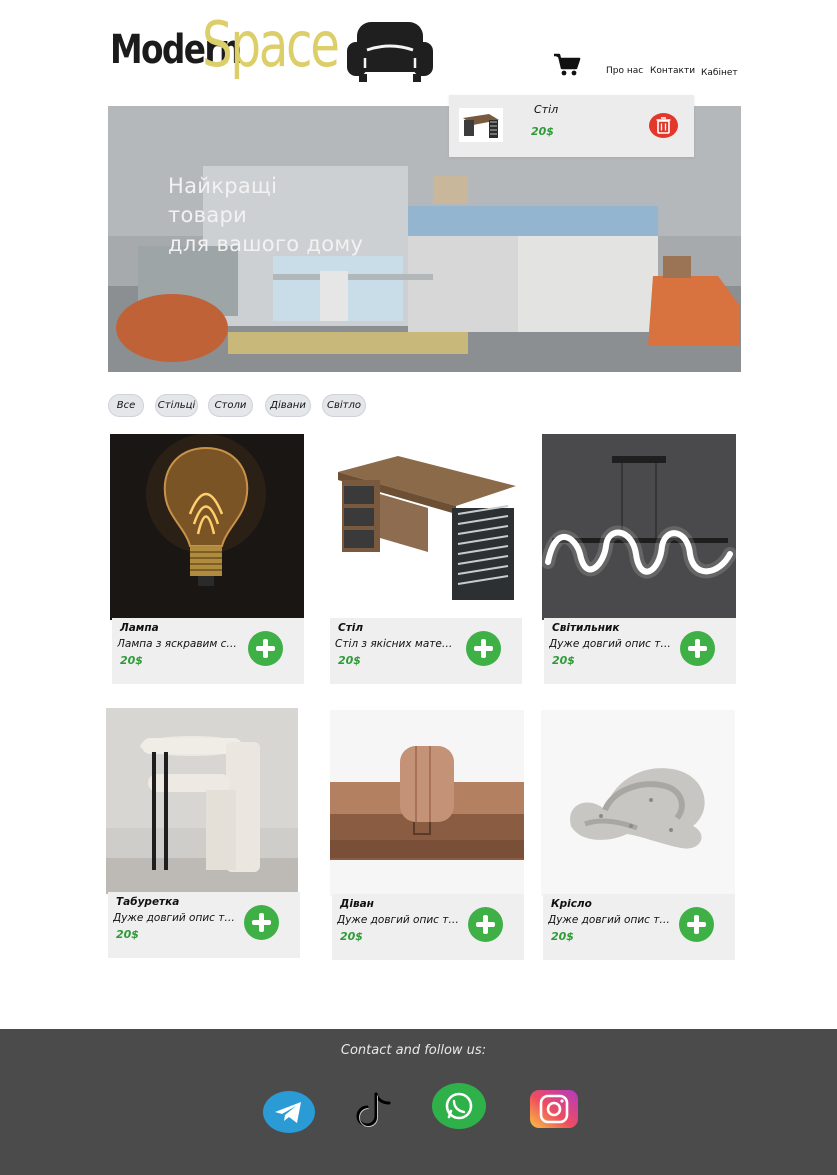  Describe the element at coordinates (148, 902) in the screenshot. I see `product-name: Табуретка` at that location.